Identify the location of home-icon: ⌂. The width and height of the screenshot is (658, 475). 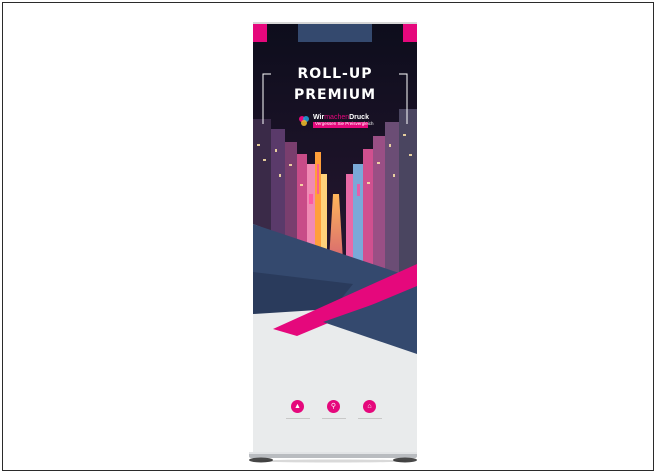
(369, 406).